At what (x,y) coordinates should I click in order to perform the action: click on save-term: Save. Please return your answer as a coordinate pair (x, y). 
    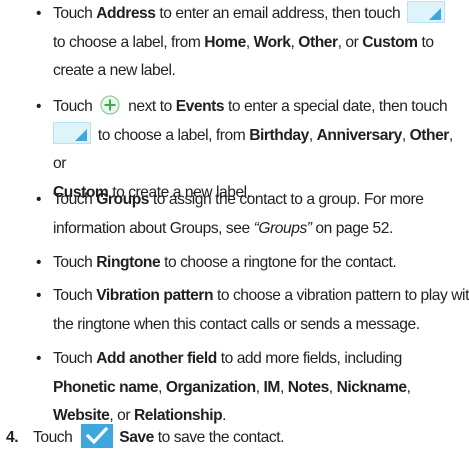
    Looking at the image, I should click on (136, 437).